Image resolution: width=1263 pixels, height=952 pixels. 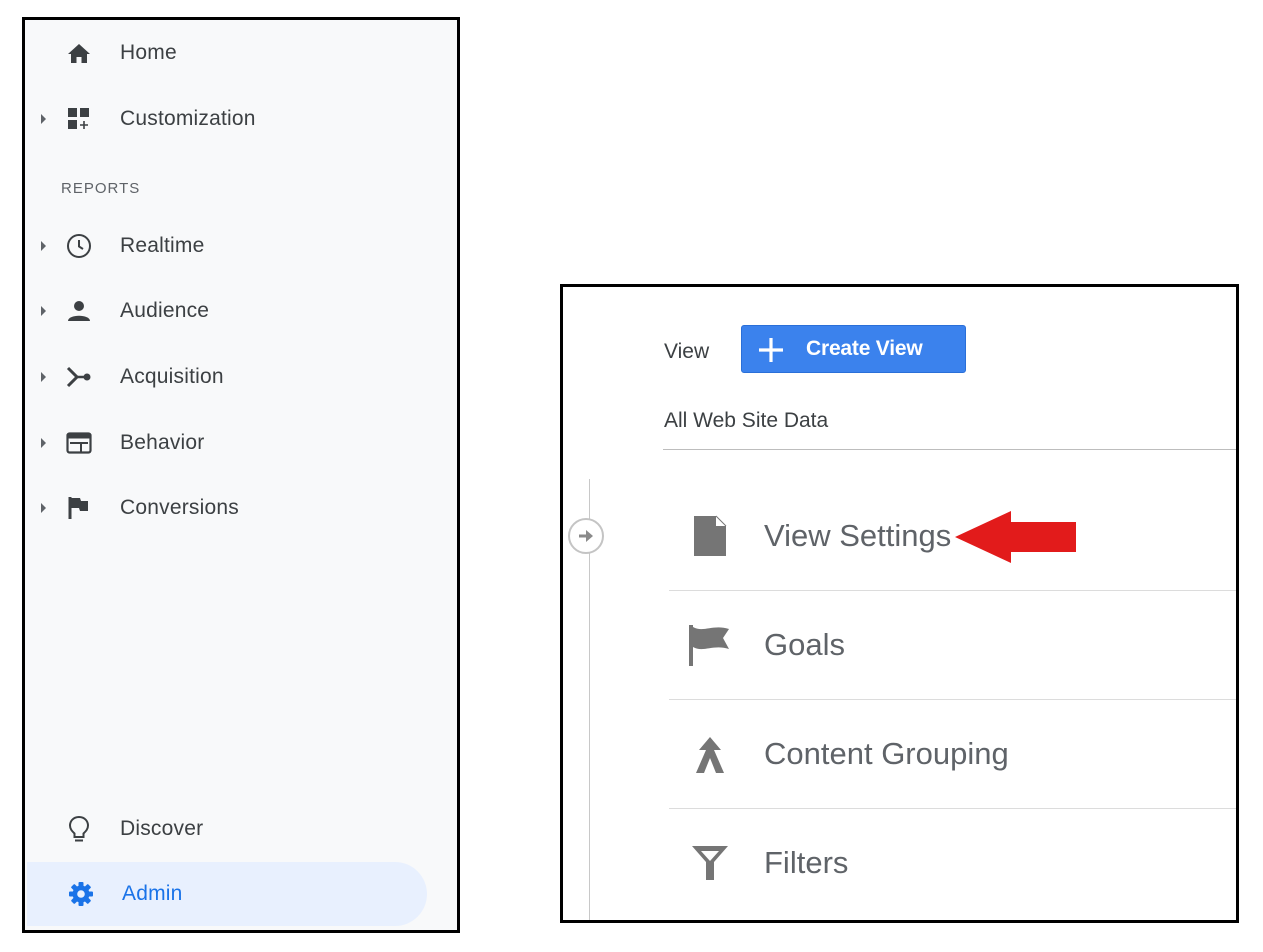 What do you see at coordinates (101, 188) in the screenshot?
I see `section-heading-reports: REPORTS` at bounding box center [101, 188].